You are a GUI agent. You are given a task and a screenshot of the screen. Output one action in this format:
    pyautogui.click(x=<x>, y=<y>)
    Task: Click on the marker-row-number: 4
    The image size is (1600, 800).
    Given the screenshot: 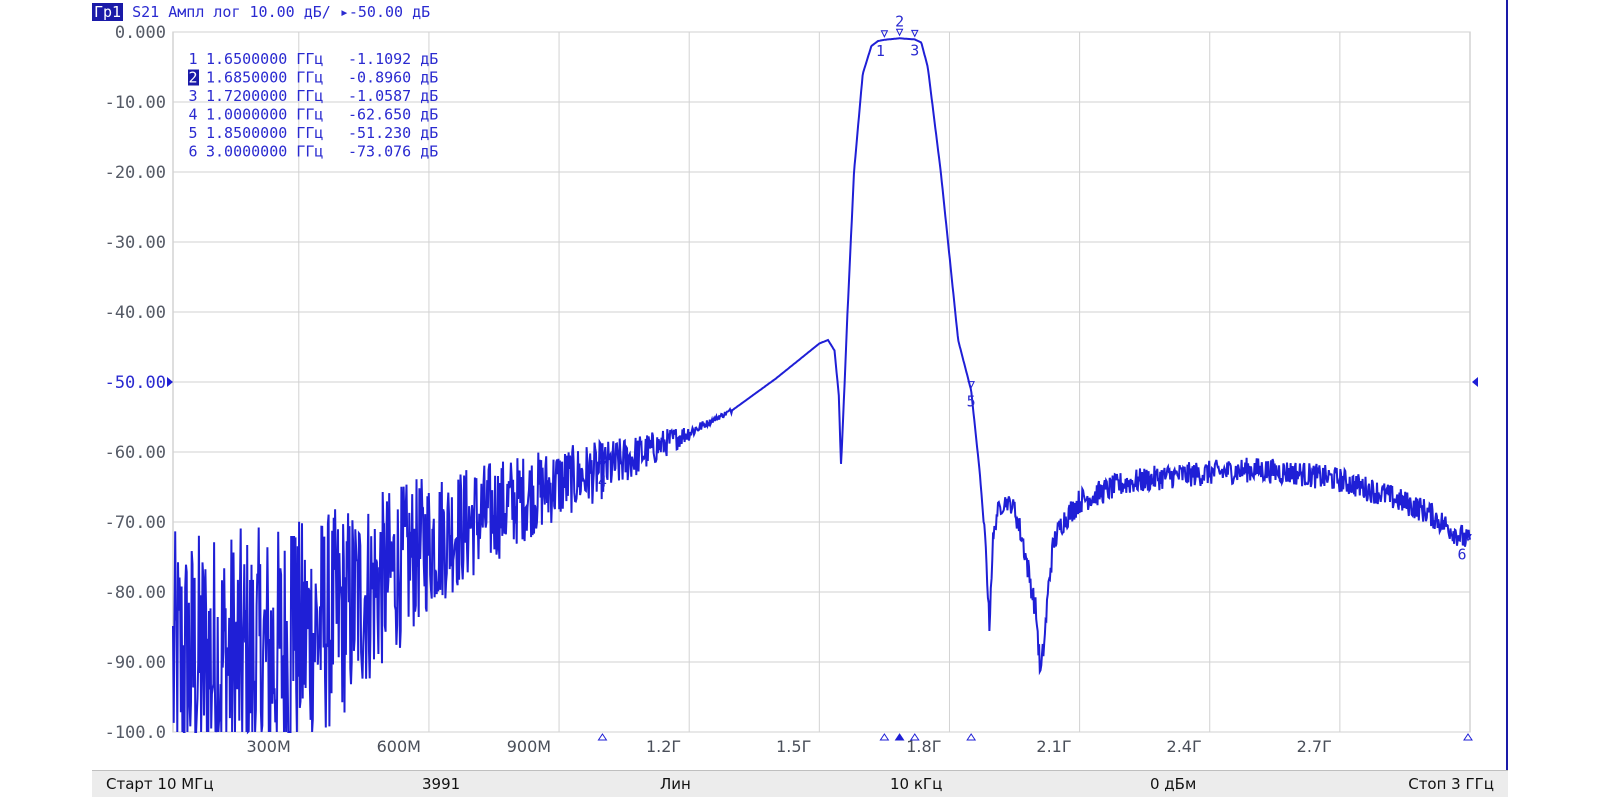 What is the action you would take?
    pyautogui.click(x=192, y=115)
    